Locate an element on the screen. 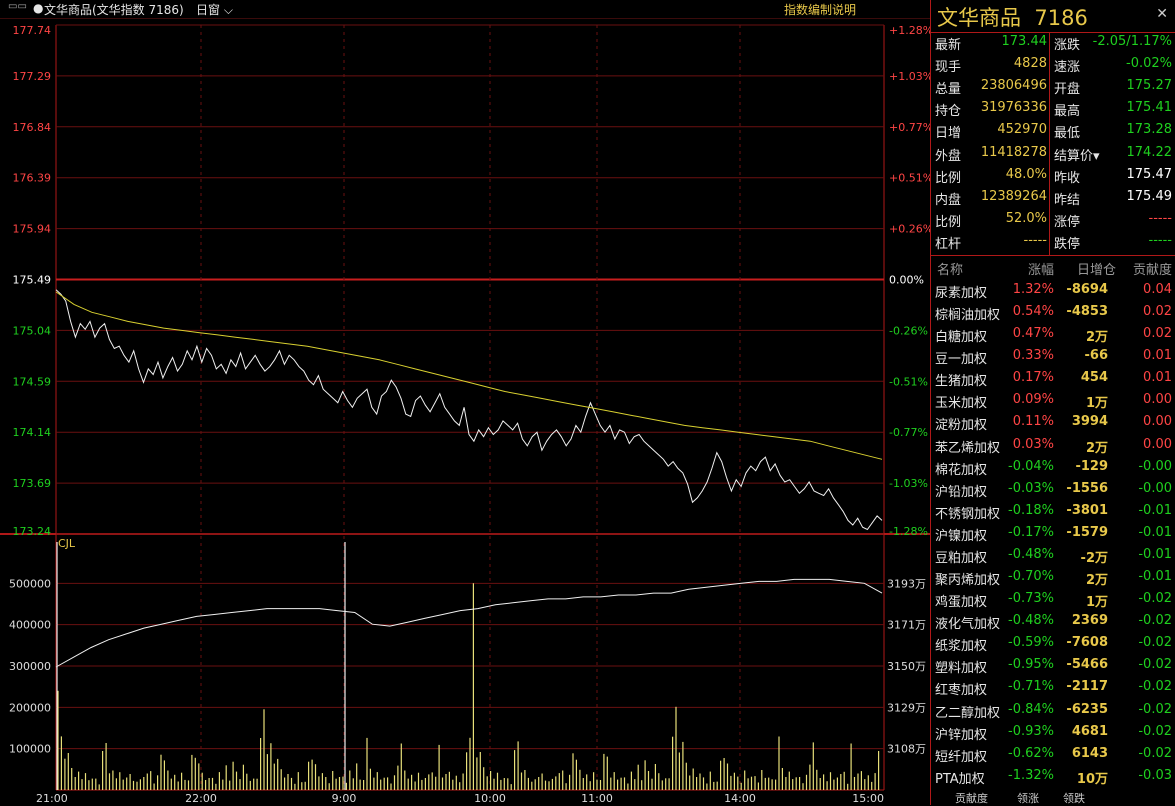 This screenshot has width=1175, height=806. time-tick-label: 21:00 is located at coordinates (52, 798).